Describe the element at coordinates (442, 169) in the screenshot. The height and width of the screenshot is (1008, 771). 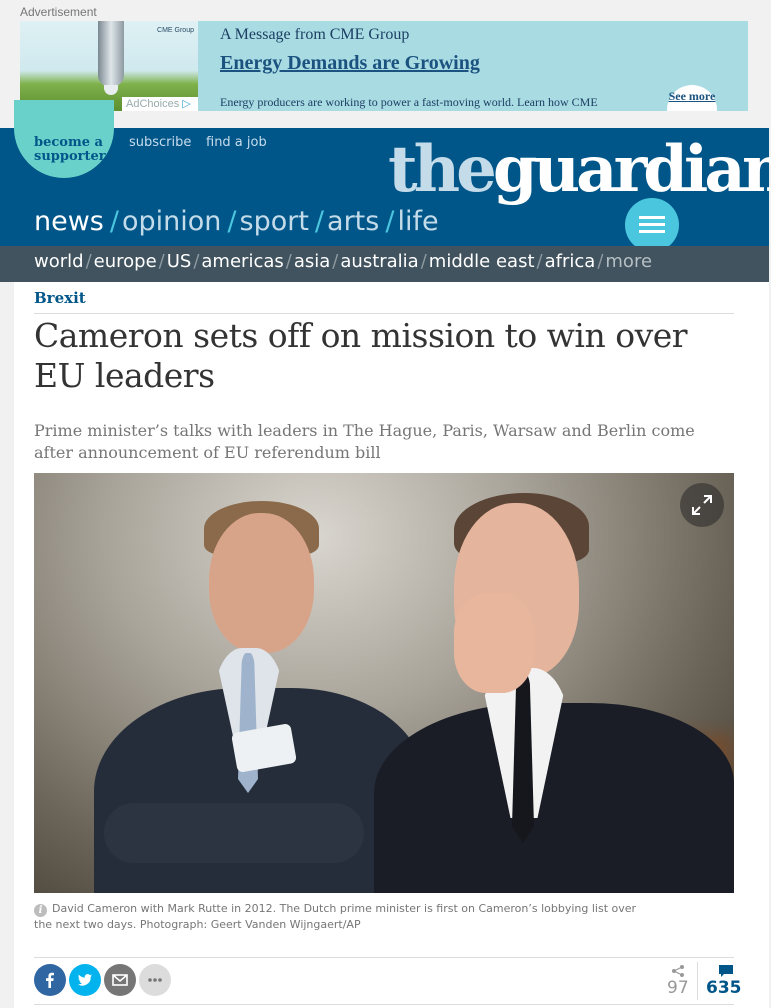
I see `logo-the: the` at that location.